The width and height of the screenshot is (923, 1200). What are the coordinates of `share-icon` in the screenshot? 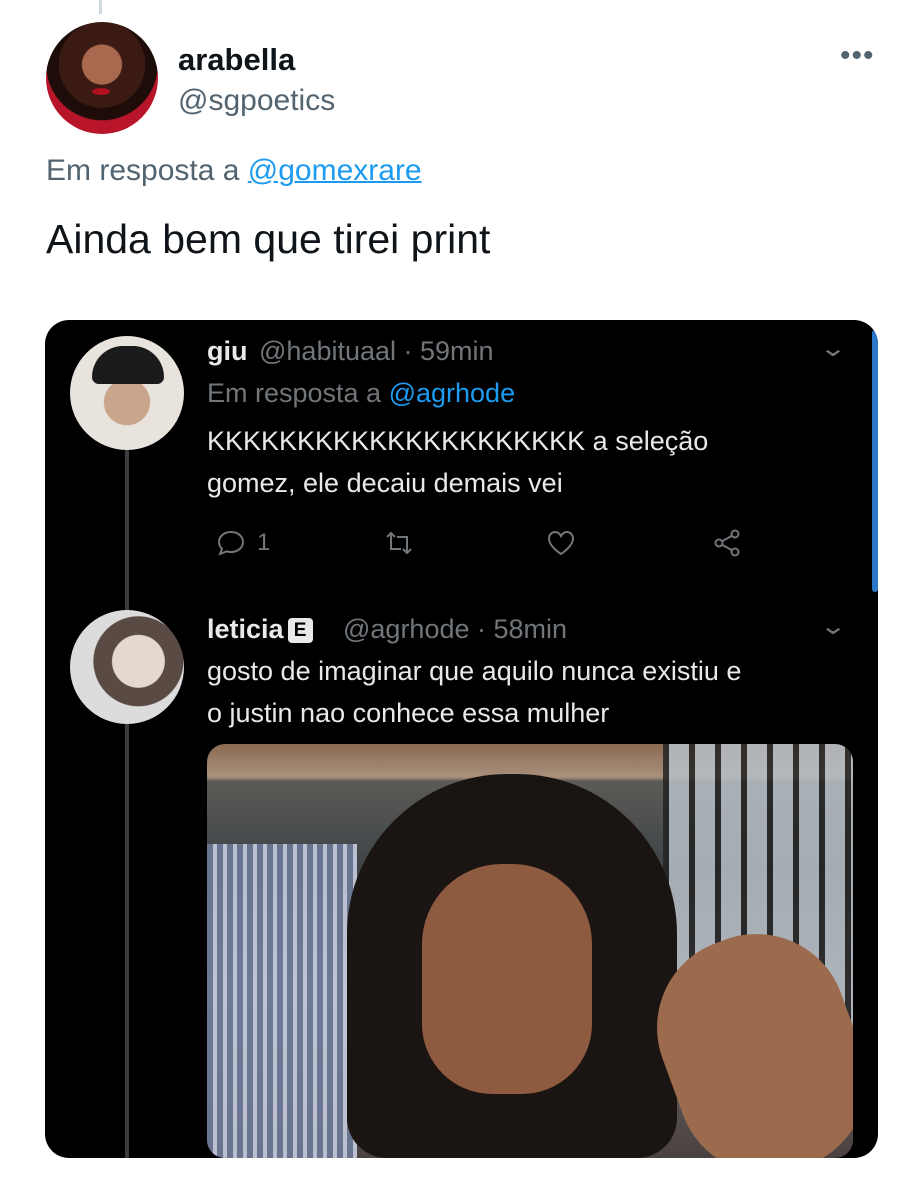 It's located at (727, 543).